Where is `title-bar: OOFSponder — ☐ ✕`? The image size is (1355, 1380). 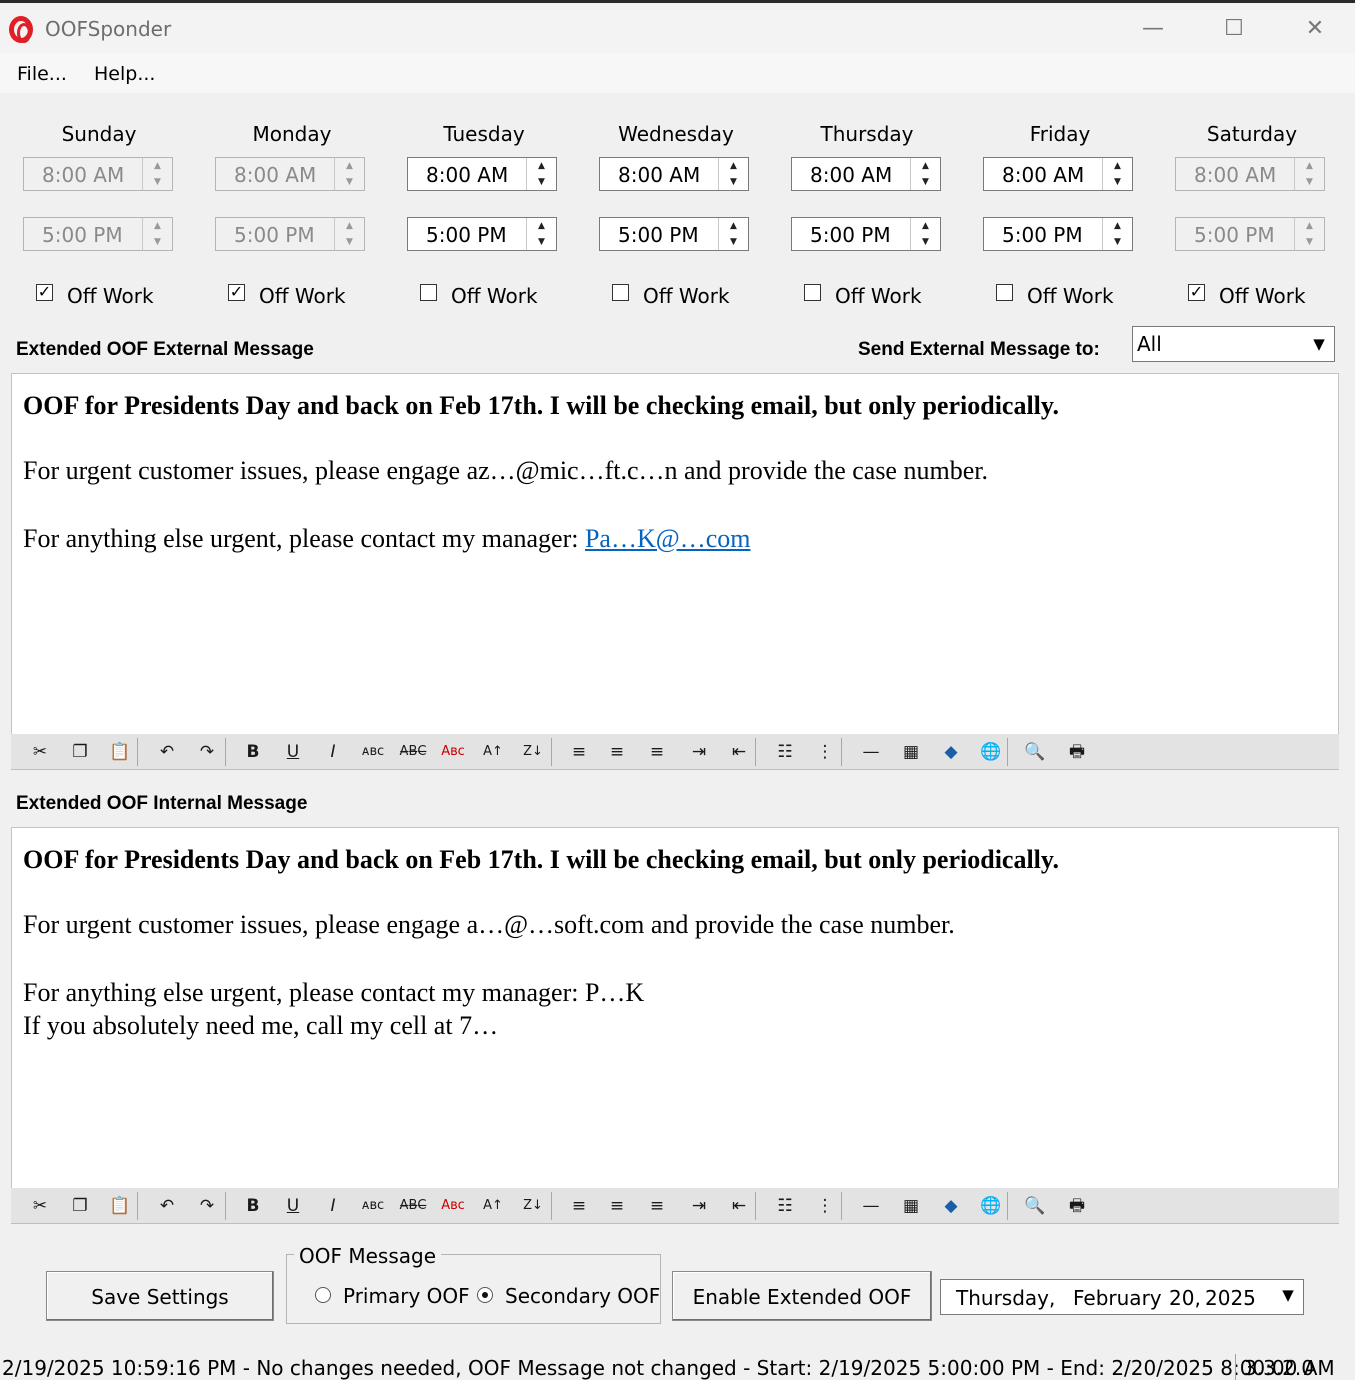 title-bar: OOFSponder — ☐ ✕ is located at coordinates (677, 28).